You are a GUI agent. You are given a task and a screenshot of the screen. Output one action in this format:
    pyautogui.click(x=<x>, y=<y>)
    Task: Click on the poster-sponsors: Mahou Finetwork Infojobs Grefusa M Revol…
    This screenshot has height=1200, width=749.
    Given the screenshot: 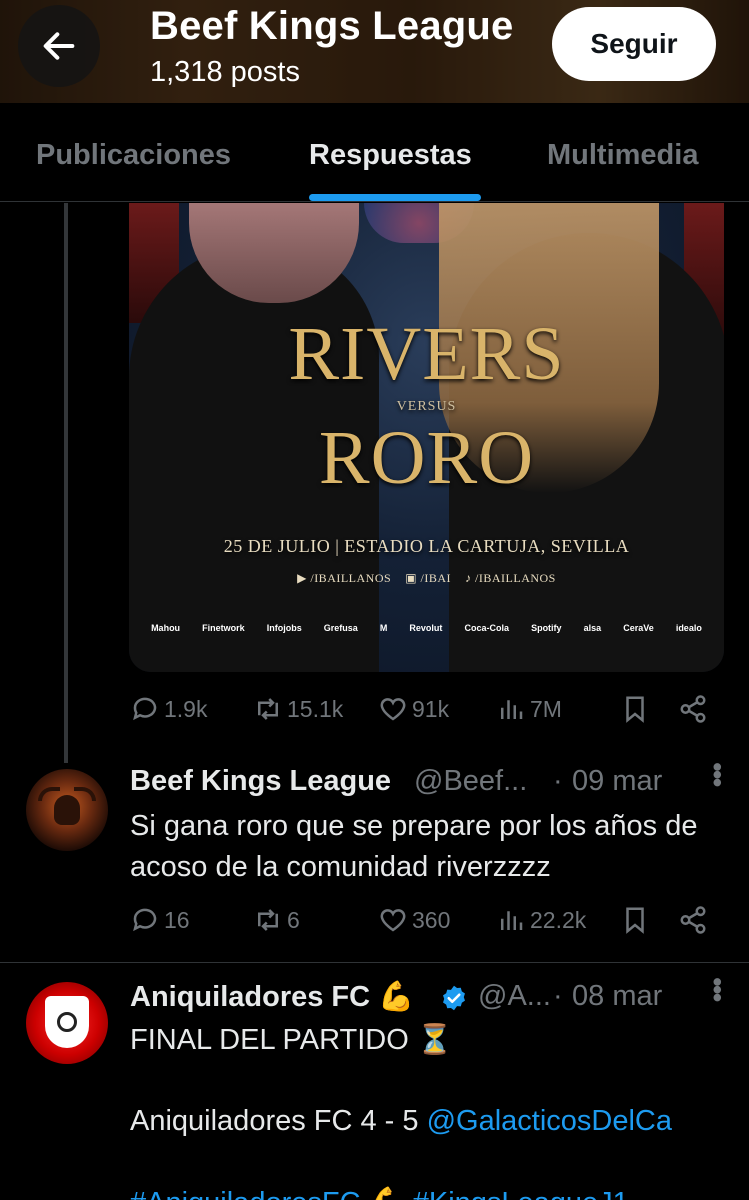 What is the action you would take?
    pyautogui.click(x=426, y=628)
    